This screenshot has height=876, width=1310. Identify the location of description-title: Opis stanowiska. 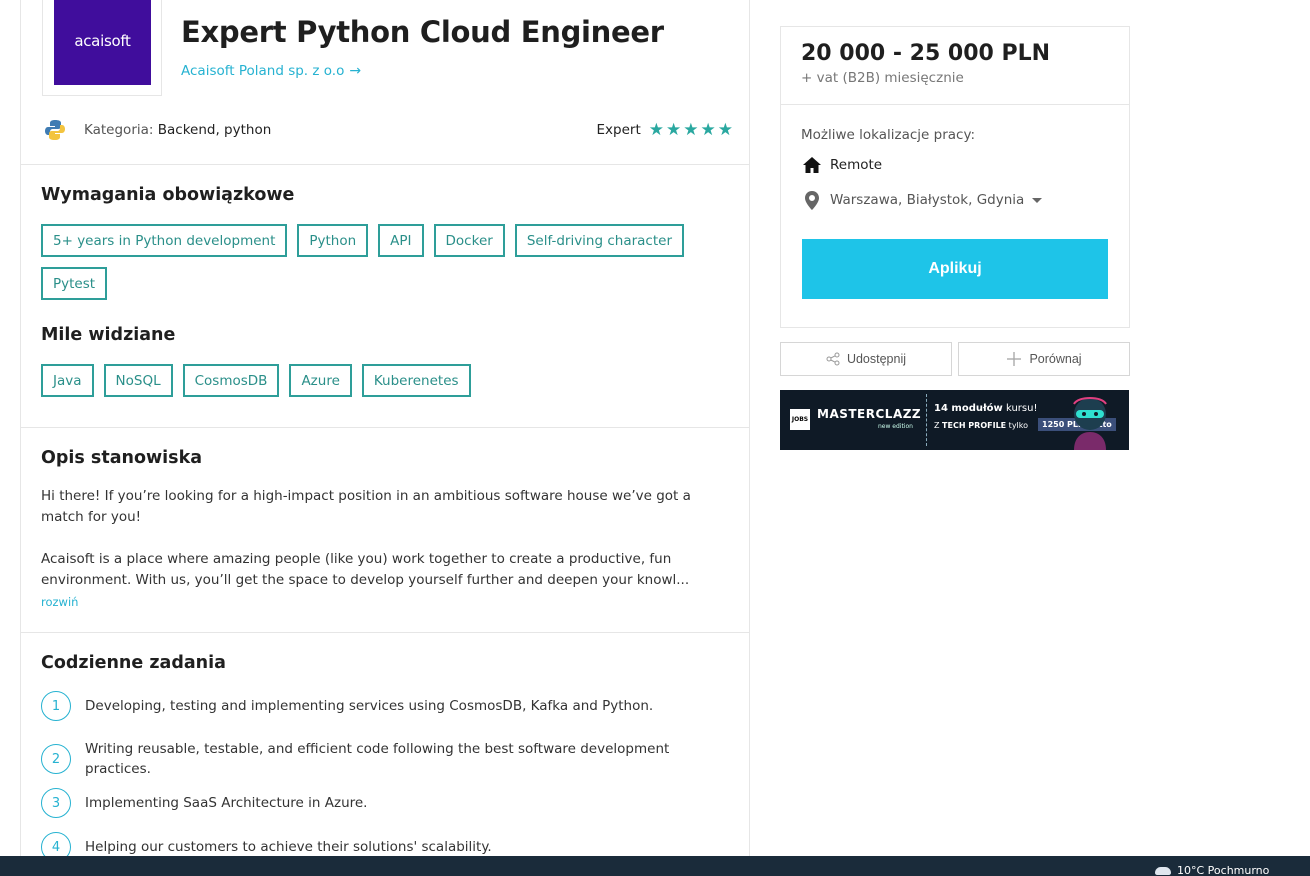
(122, 458).